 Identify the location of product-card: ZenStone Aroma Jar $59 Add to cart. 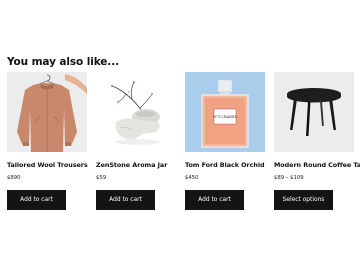
(136, 141).